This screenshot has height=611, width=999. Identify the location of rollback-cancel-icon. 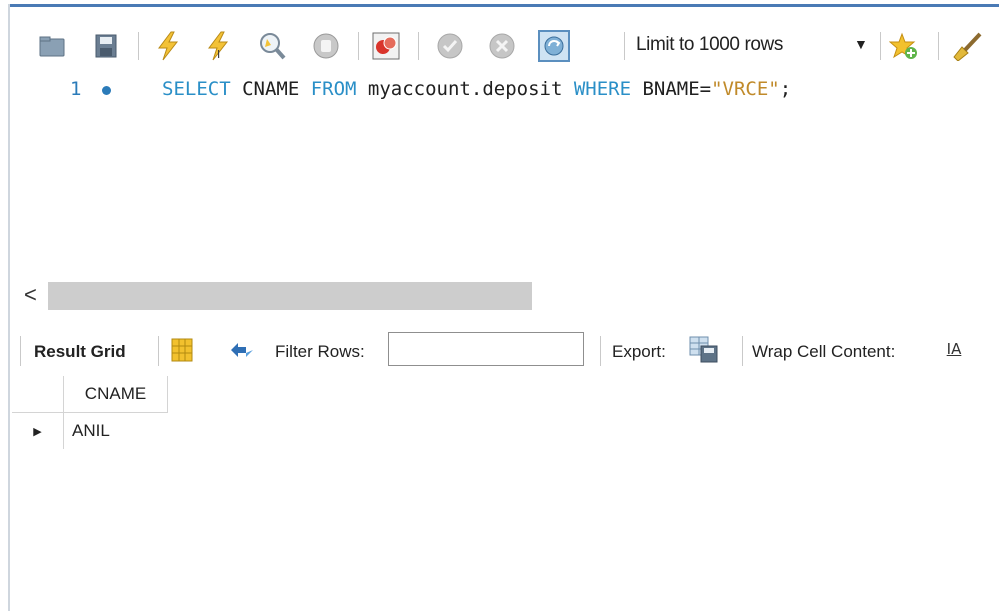
(502, 46).